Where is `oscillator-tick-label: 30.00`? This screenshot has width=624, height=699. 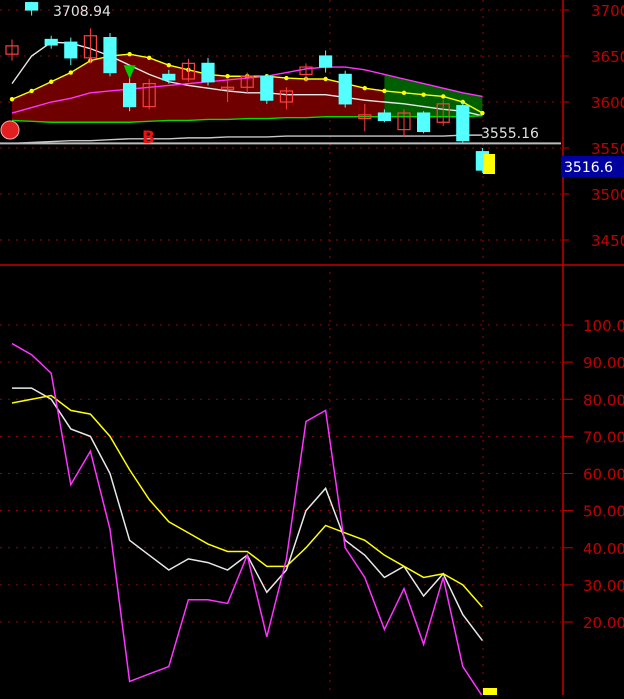
oscillator-tick-label: 30.00 is located at coordinates (603, 586).